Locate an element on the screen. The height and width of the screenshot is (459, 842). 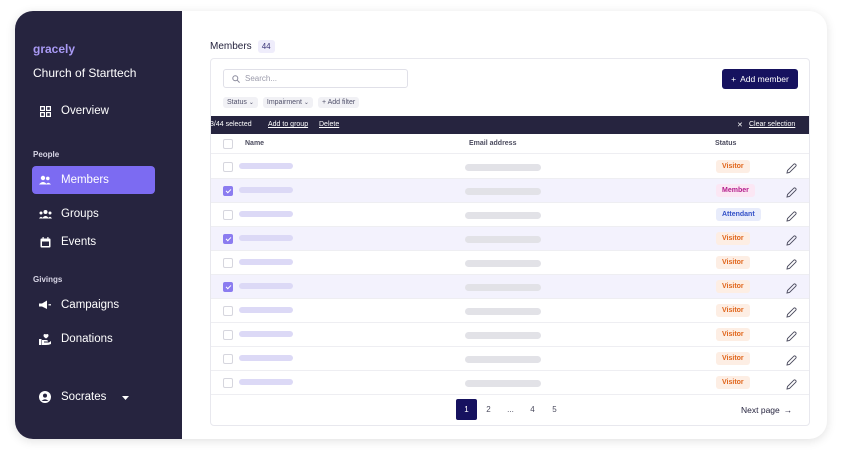
column-status: Status is located at coordinates (726, 143).